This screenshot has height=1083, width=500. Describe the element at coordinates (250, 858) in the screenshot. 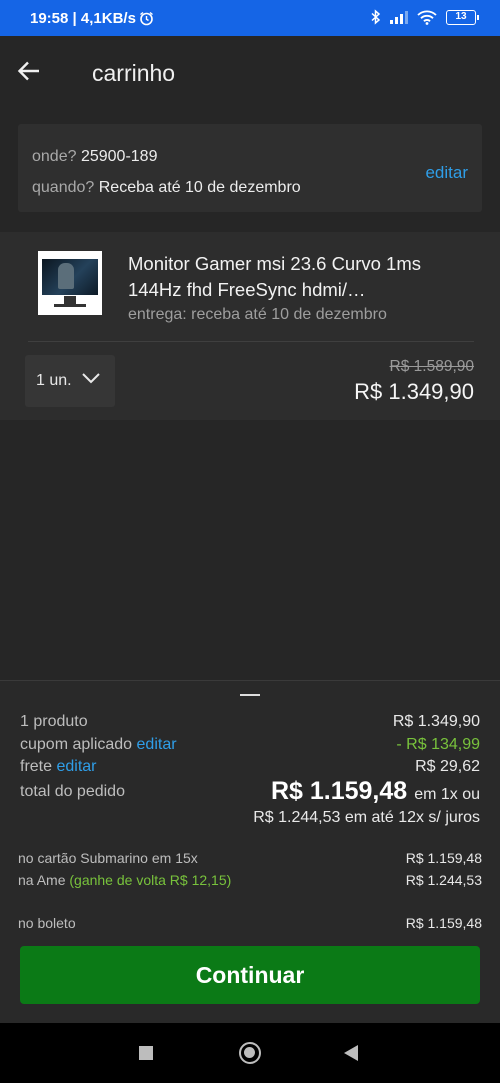

I see `payment-card-row: no cartão Submarino em 15x R$ 1.159,48` at that location.